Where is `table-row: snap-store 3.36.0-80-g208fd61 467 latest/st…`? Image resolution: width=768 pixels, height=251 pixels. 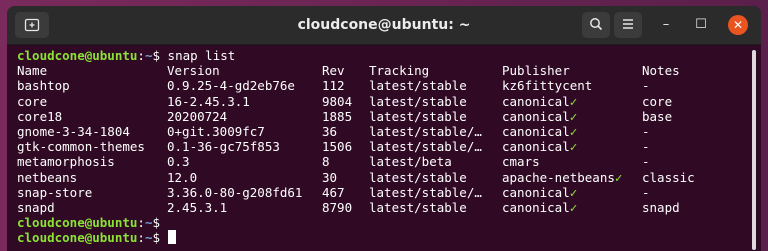 table-row: snap-store 3.36.0-80-g208fd61 467 latest/st… is located at coordinates (382, 192).